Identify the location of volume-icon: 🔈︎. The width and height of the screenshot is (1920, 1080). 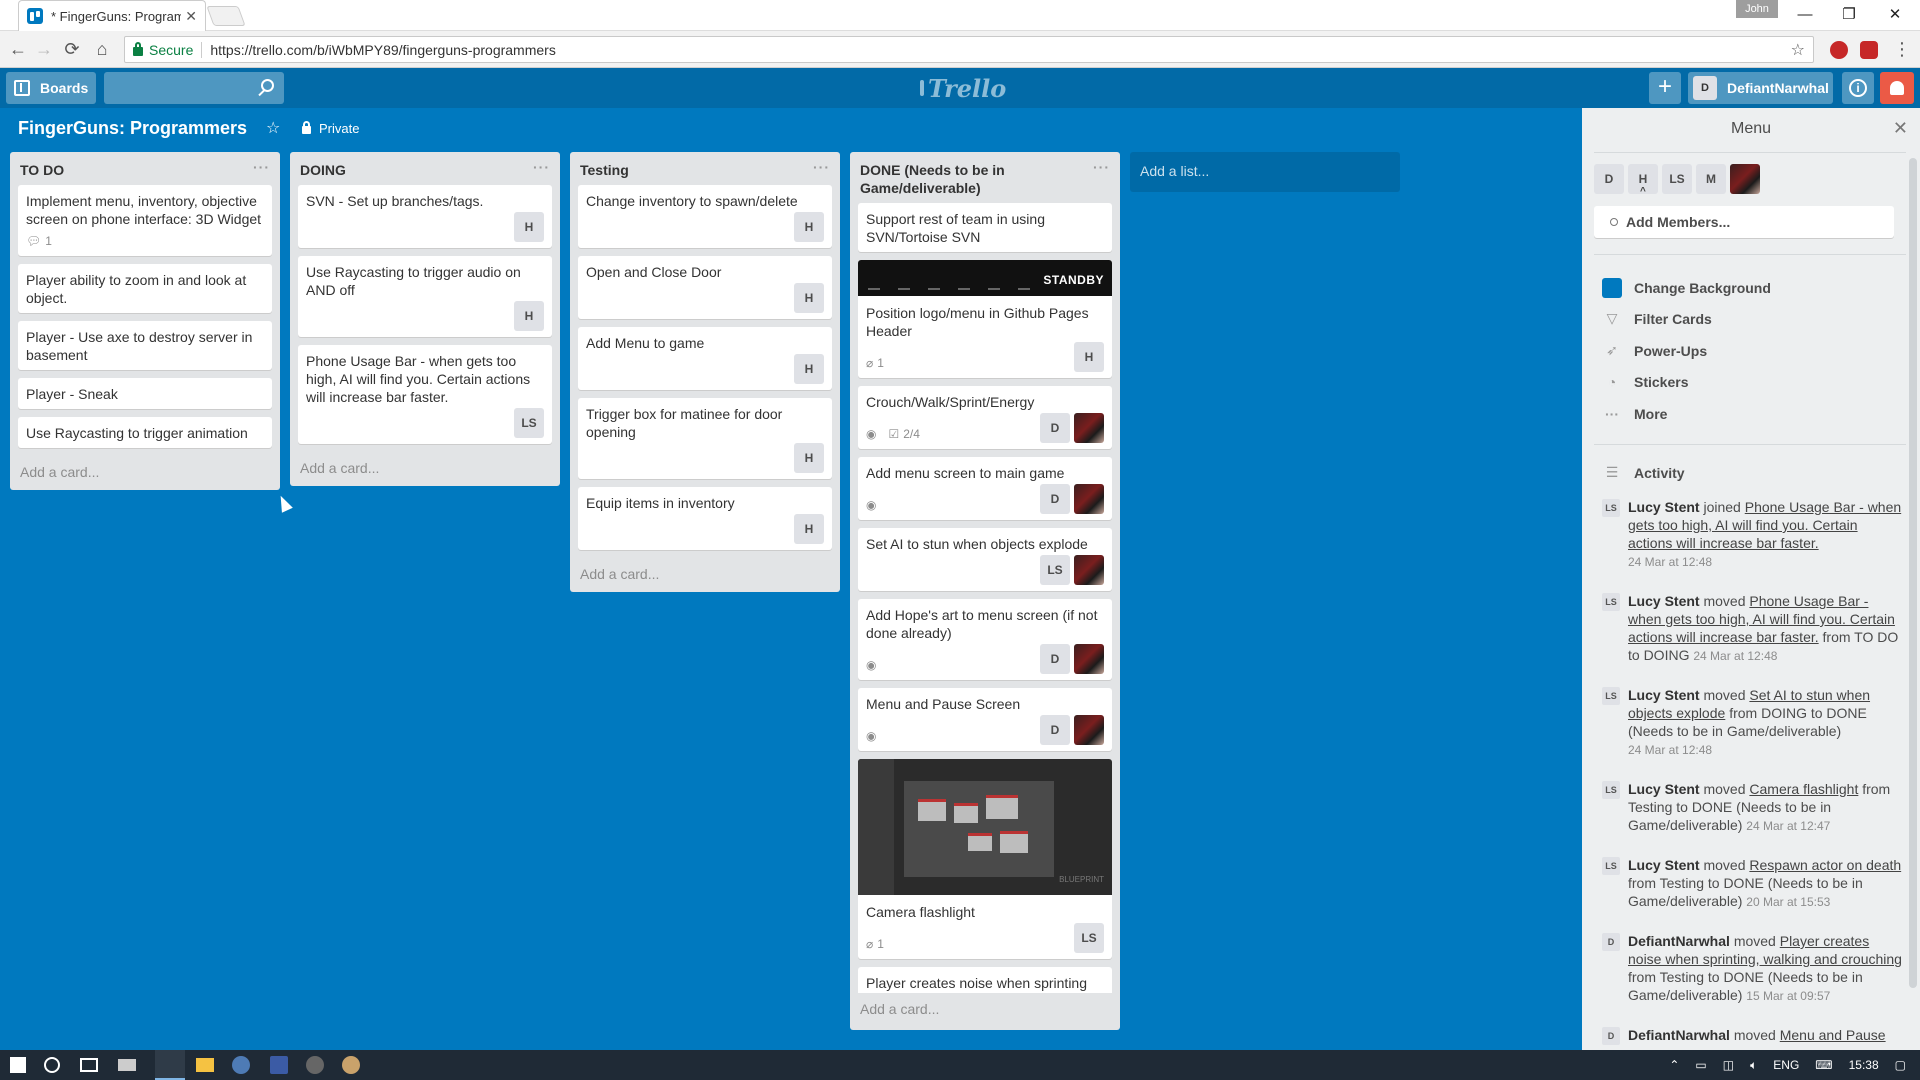
(1753, 1065).